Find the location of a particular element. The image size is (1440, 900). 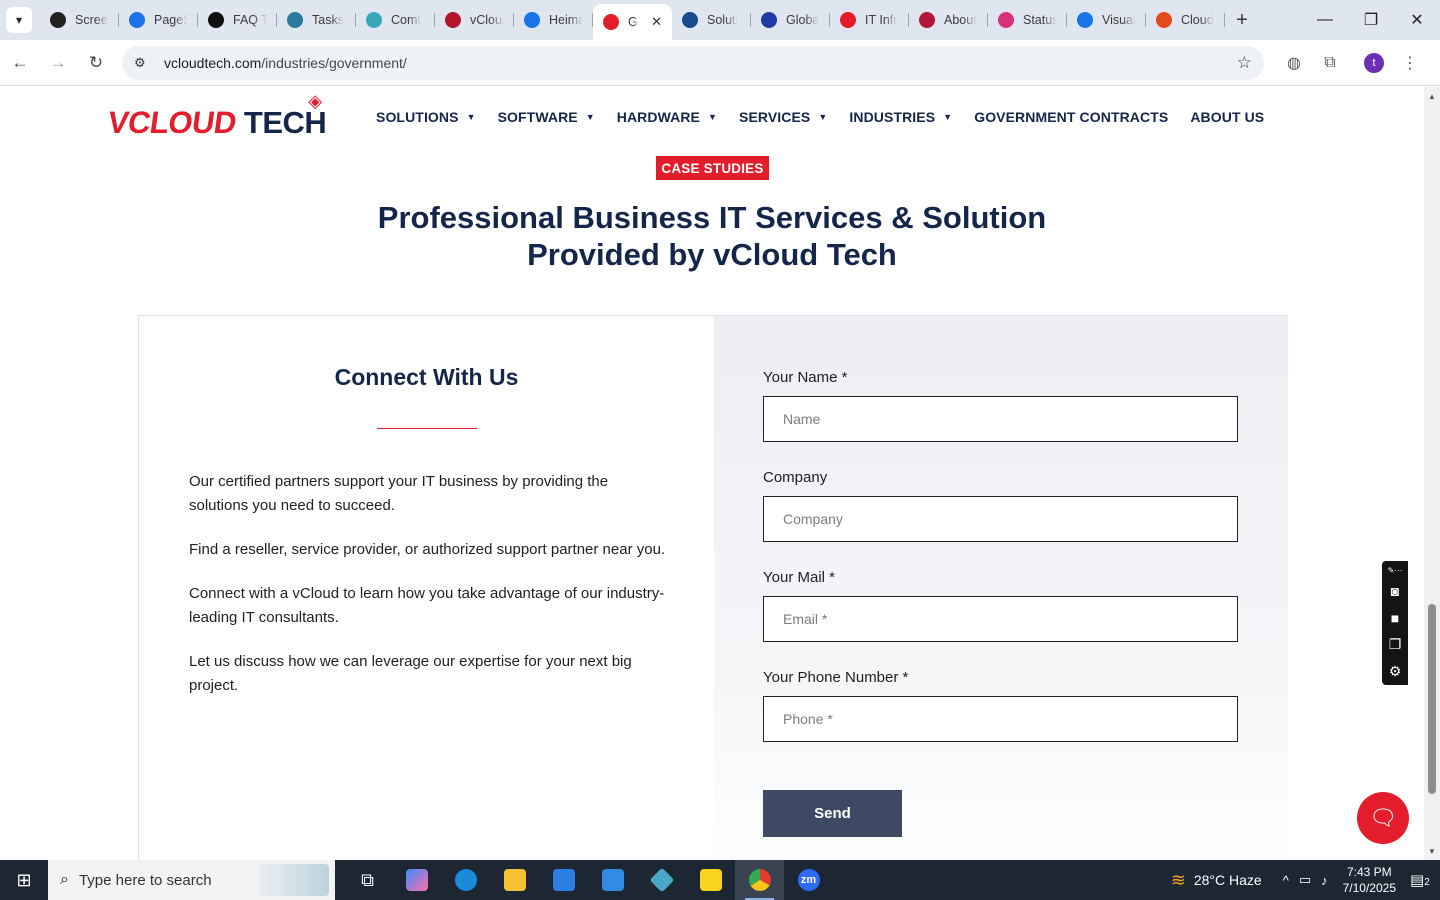

translate-icon: ◍ is located at coordinates (1294, 63).